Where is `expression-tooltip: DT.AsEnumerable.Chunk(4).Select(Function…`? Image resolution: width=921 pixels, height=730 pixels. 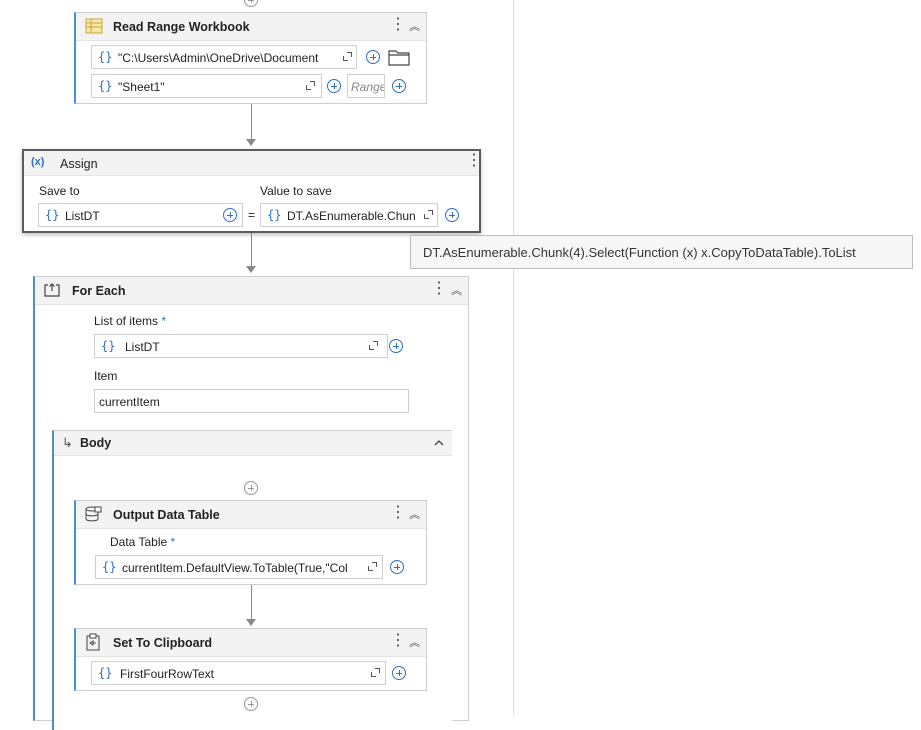
expression-tooltip: DT.AsEnumerable.Chunk(4).Select(Function… is located at coordinates (661, 252).